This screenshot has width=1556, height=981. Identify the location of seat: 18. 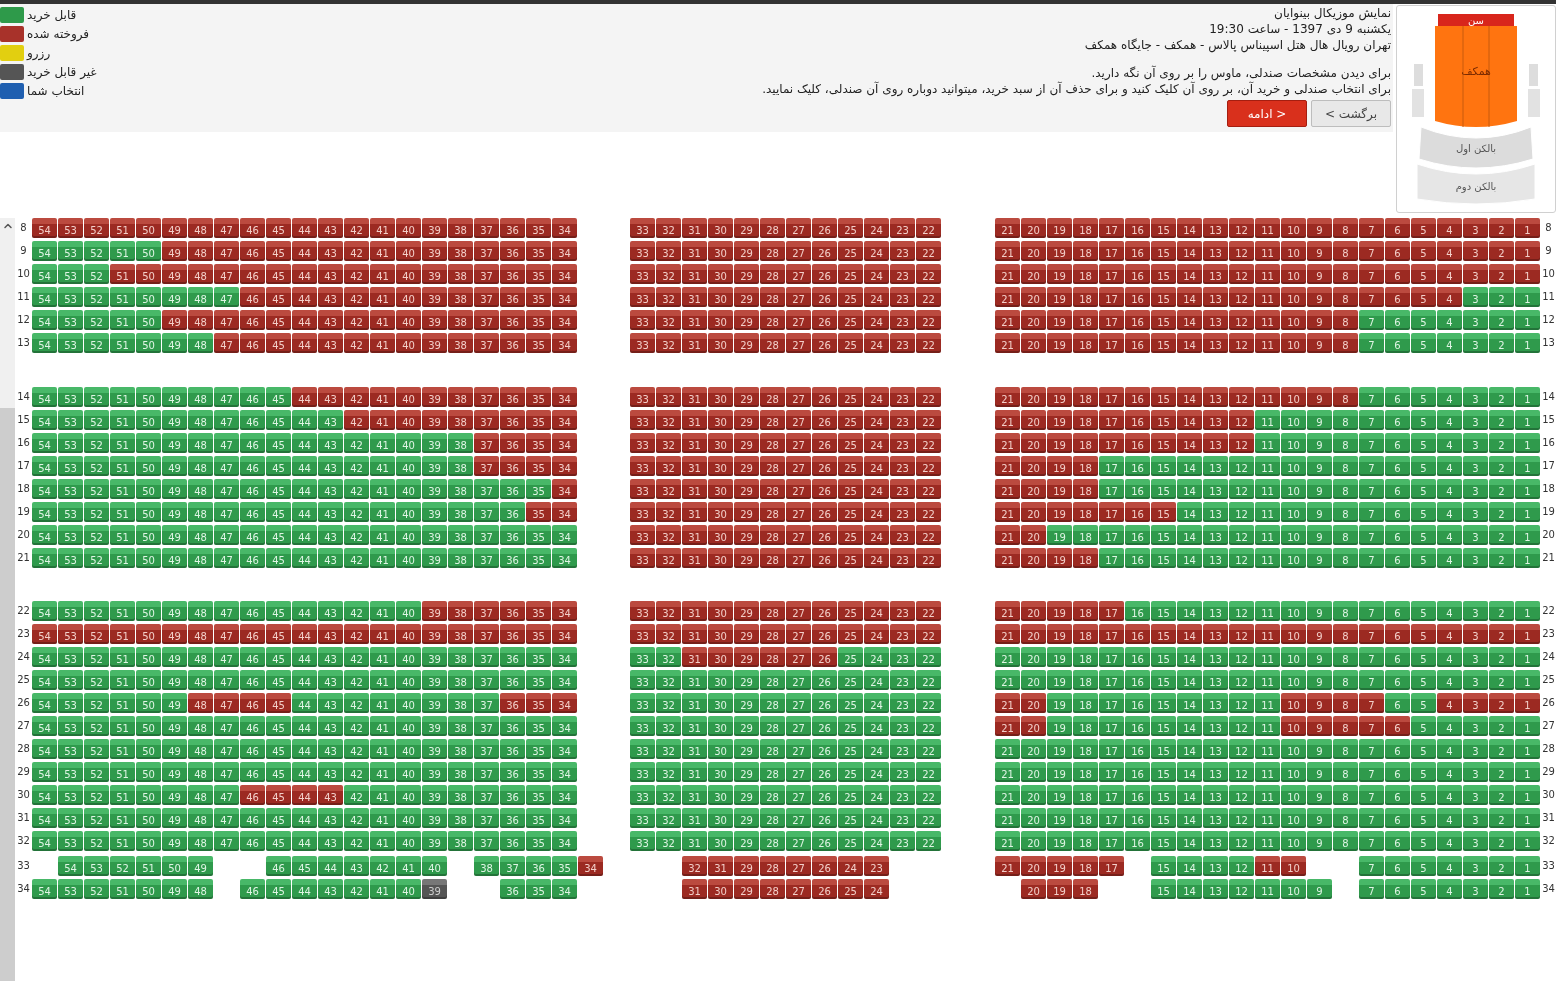
(1085, 841).